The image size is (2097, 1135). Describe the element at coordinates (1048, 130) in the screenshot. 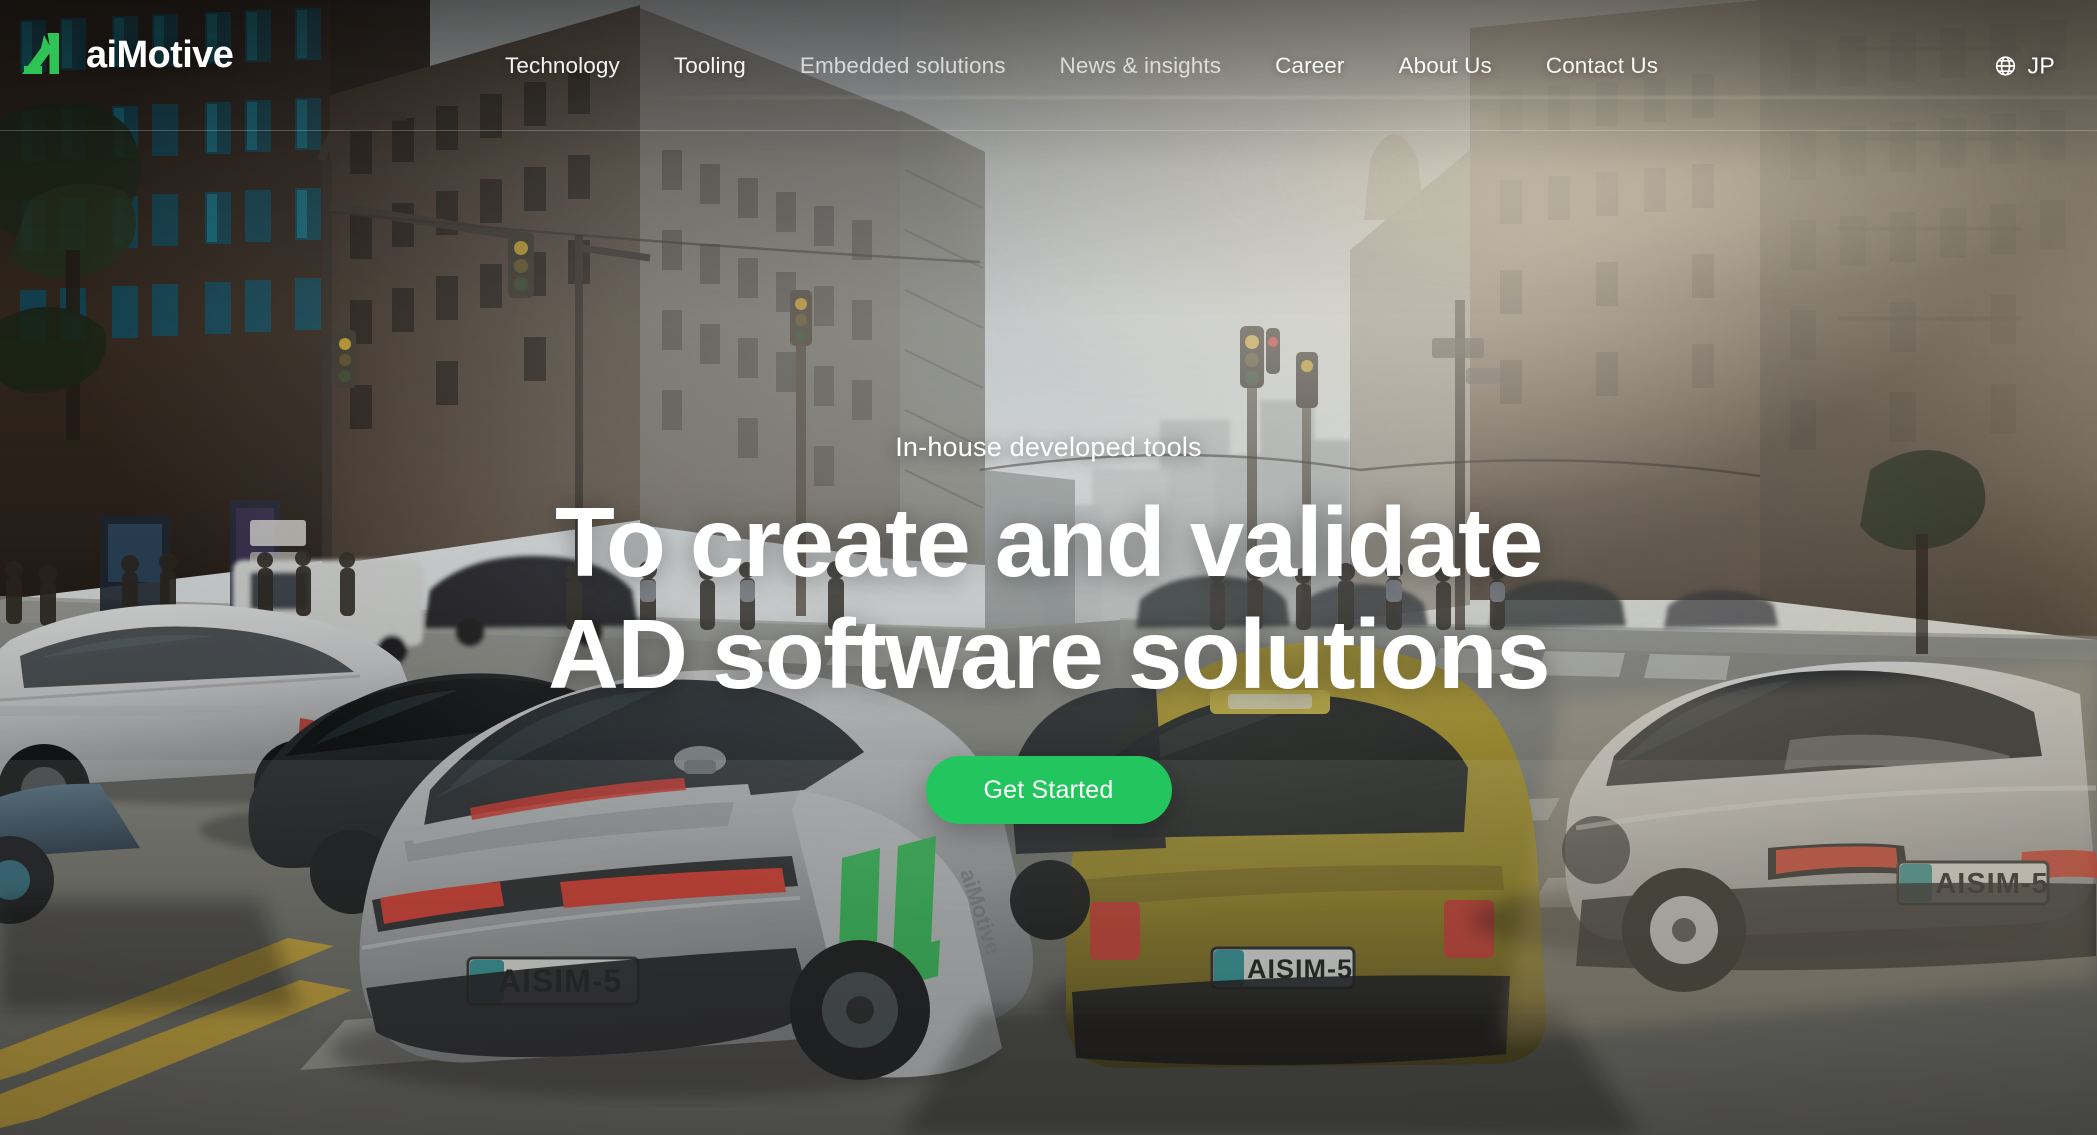

I see `header-divider` at that location.